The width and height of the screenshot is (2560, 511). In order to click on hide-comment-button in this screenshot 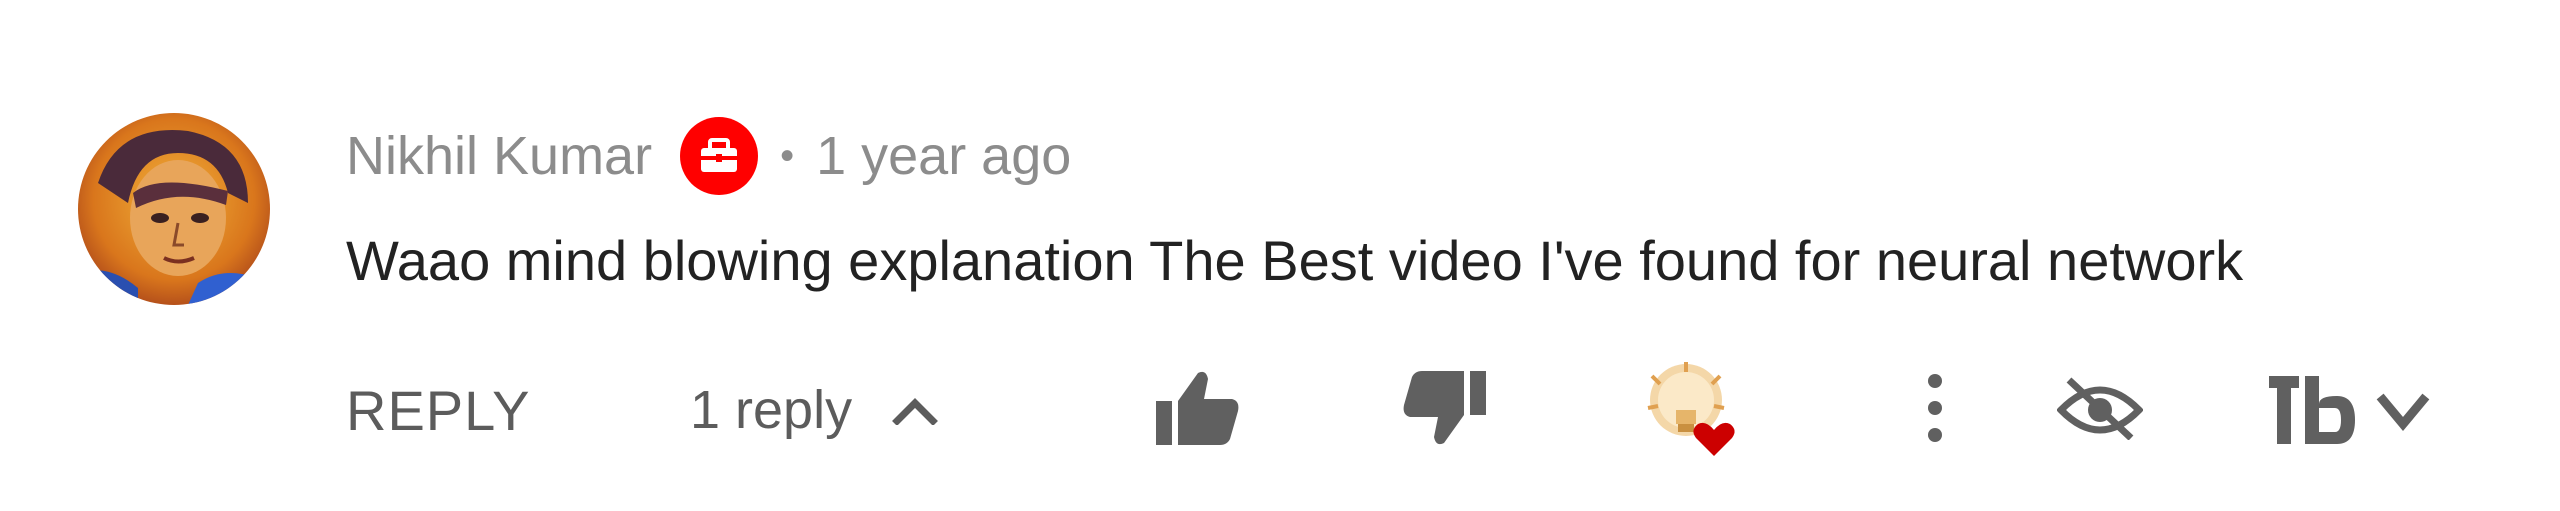, I will do `click(2100, 410)`.